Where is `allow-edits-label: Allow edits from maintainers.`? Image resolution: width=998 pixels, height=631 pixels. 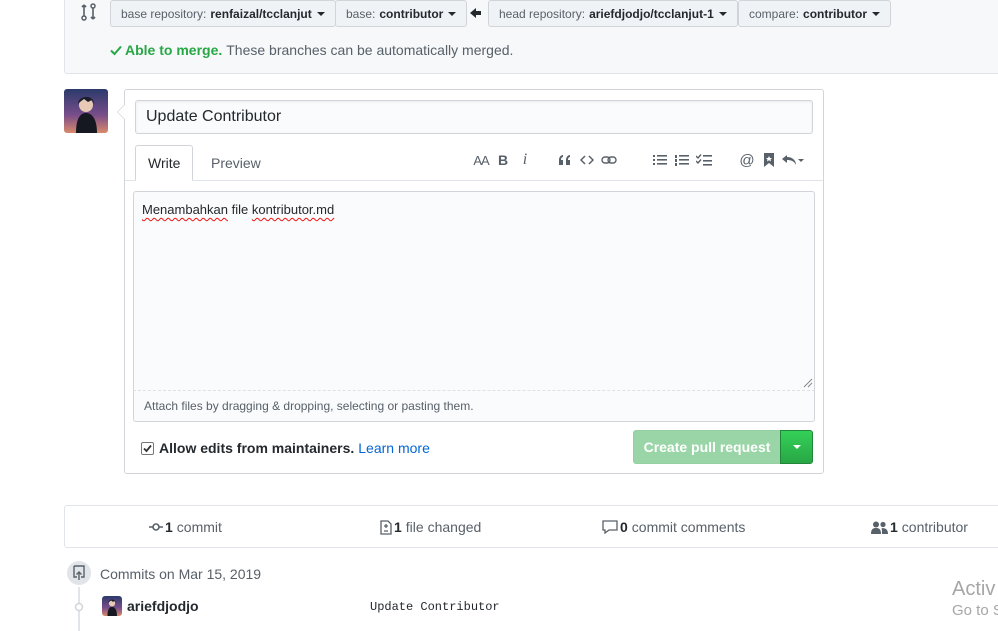
allow-edits-label: Allow edits from maintainers. is located at coordinates (257, 448).